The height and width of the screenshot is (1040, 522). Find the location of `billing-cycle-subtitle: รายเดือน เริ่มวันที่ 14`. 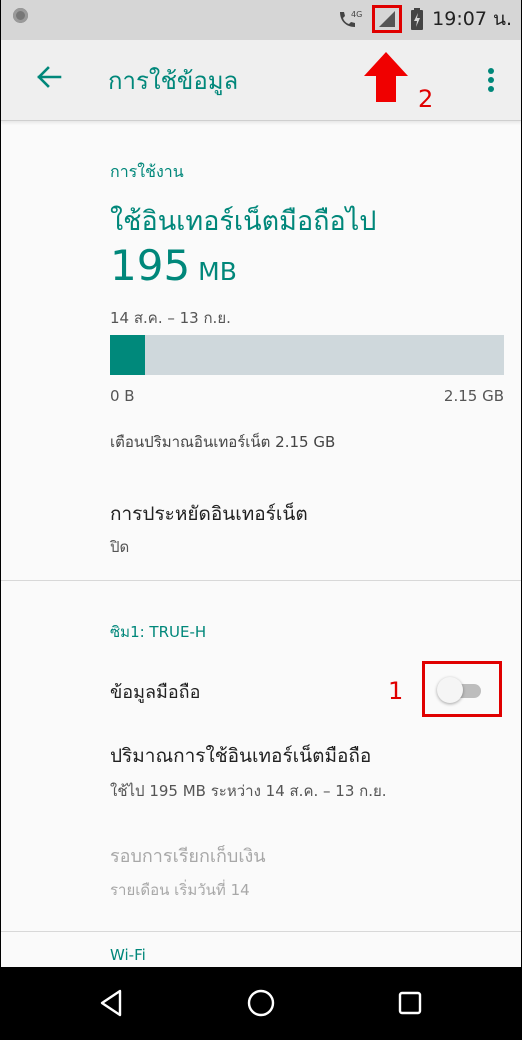

billing-cycle-subtitle: รายเดือน เริ่มวันที่ 14 is located at coordinates (180, 890).